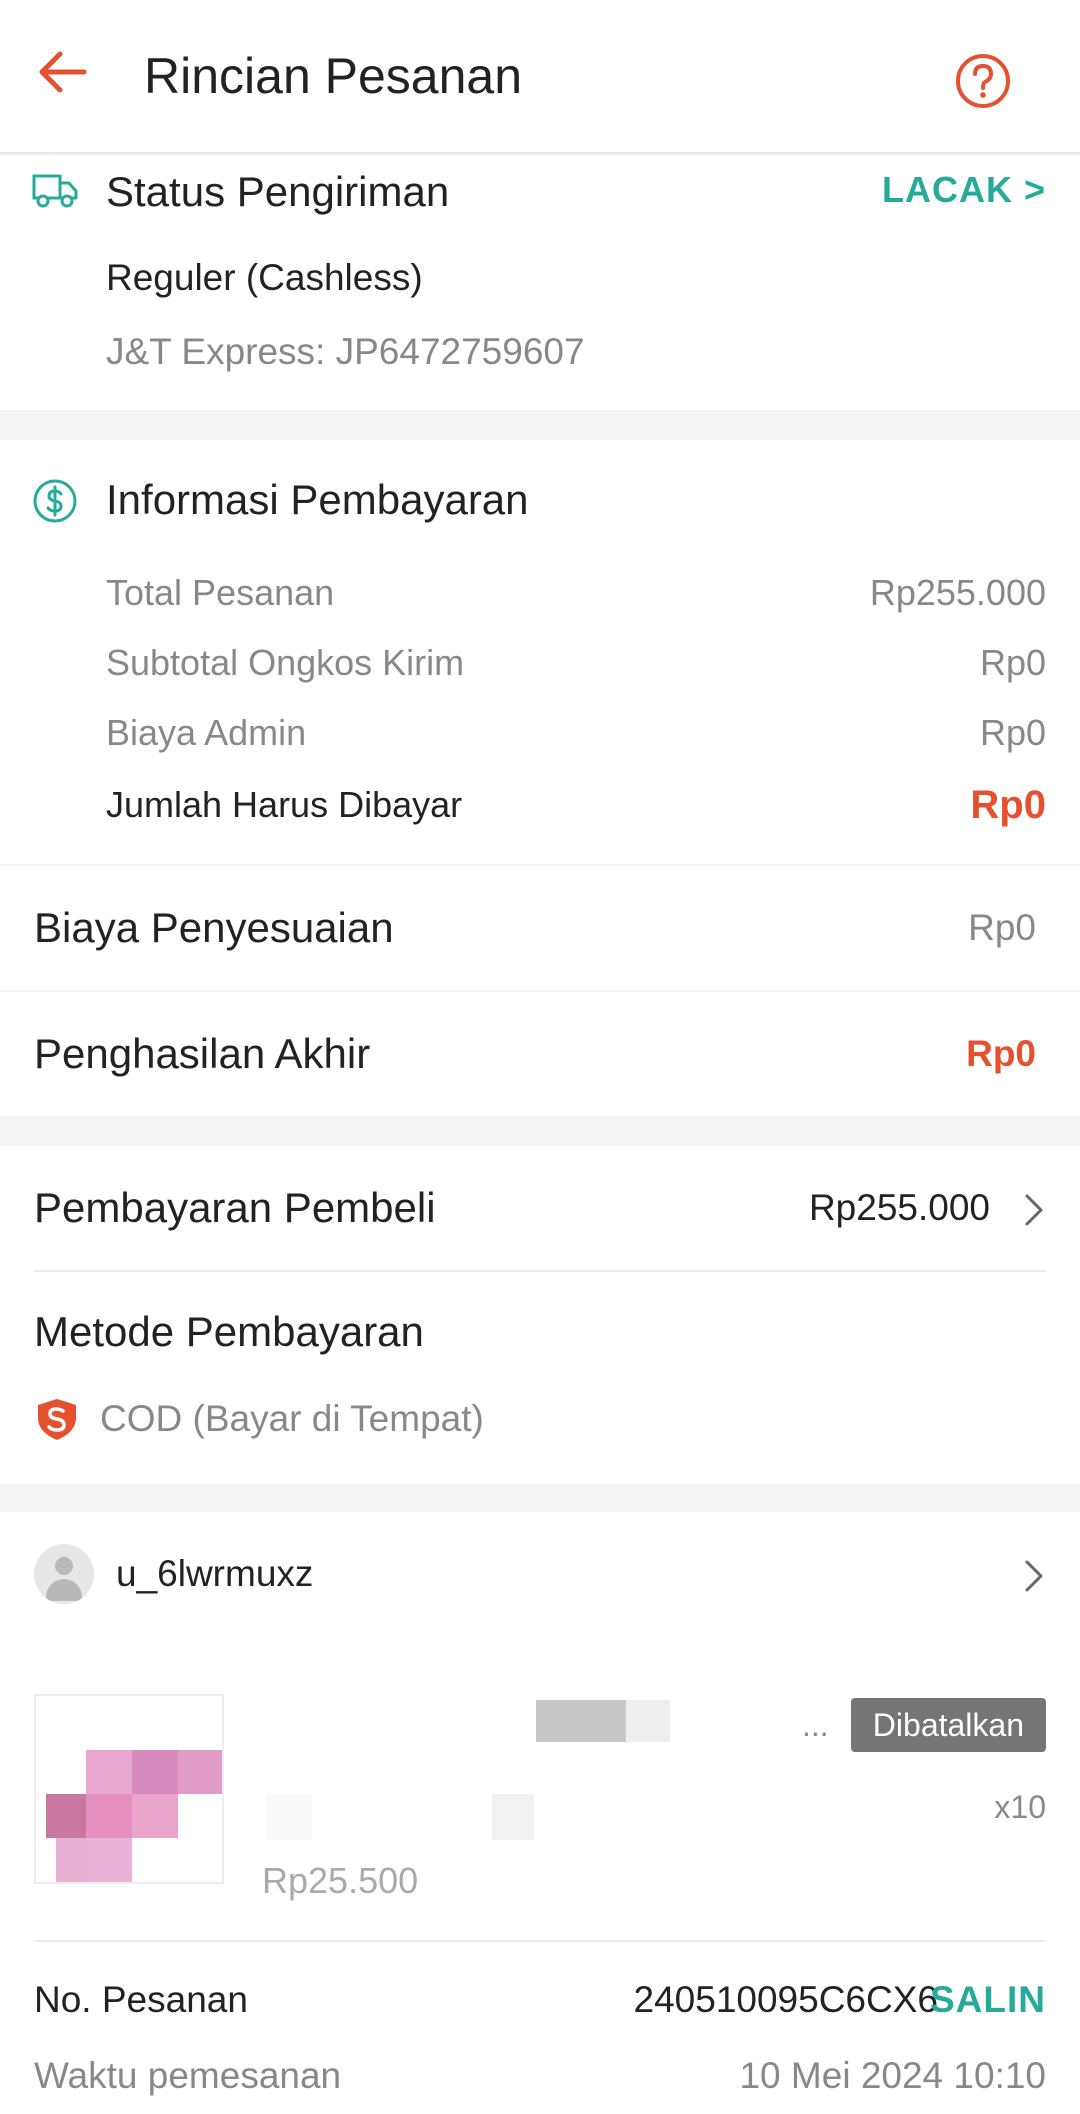  What do you see at coordinates (278, 191) in the screenshot?
I see `shipping-status-title: Status Pengiriman` at bounding box center [278, 191].